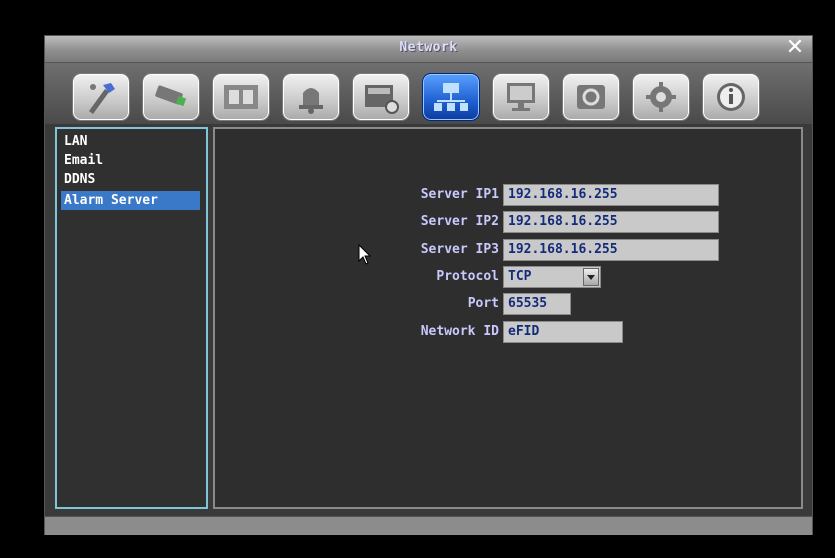 Image resolution: width=835 pixels, height=558 pixels. I want to click on server-ip1-label: Server IP1, so click(459, 194).